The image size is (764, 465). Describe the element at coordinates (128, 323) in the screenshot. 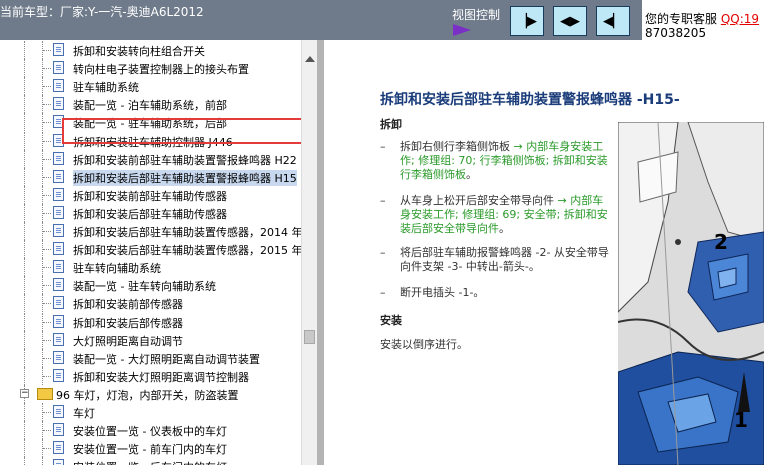

I see `tree-item-label: 拆卸和安装后部传感器` at that location.